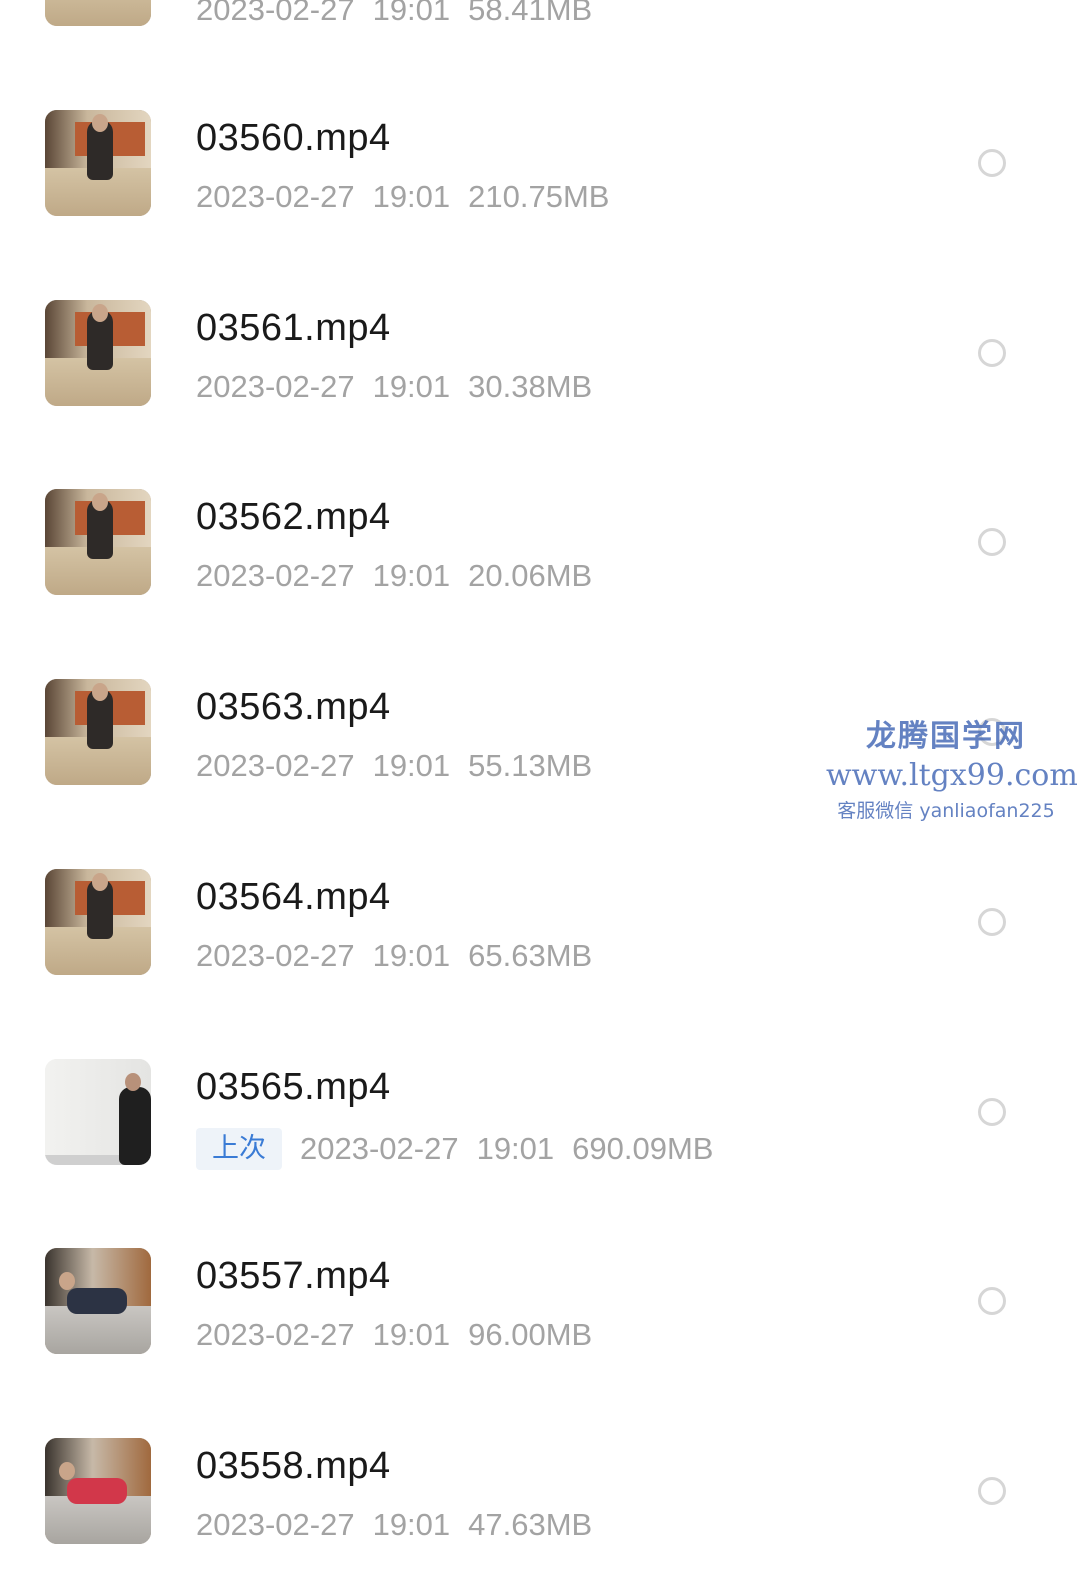 This screenshot has width=1080, height=1581. I want to click on file-size: 20.06MB, so click(530, 575).